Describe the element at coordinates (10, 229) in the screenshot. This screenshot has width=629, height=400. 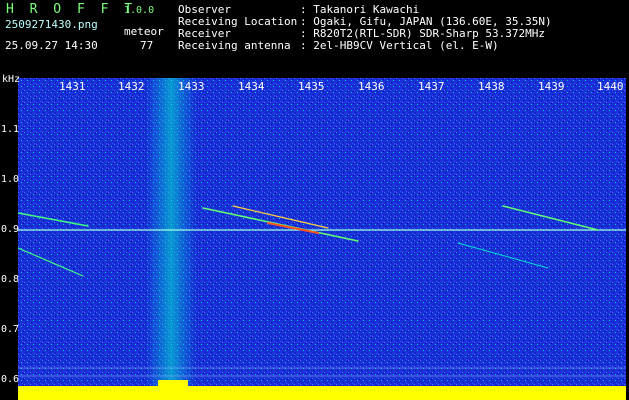
I see `y-tick: 0.9` at that location.